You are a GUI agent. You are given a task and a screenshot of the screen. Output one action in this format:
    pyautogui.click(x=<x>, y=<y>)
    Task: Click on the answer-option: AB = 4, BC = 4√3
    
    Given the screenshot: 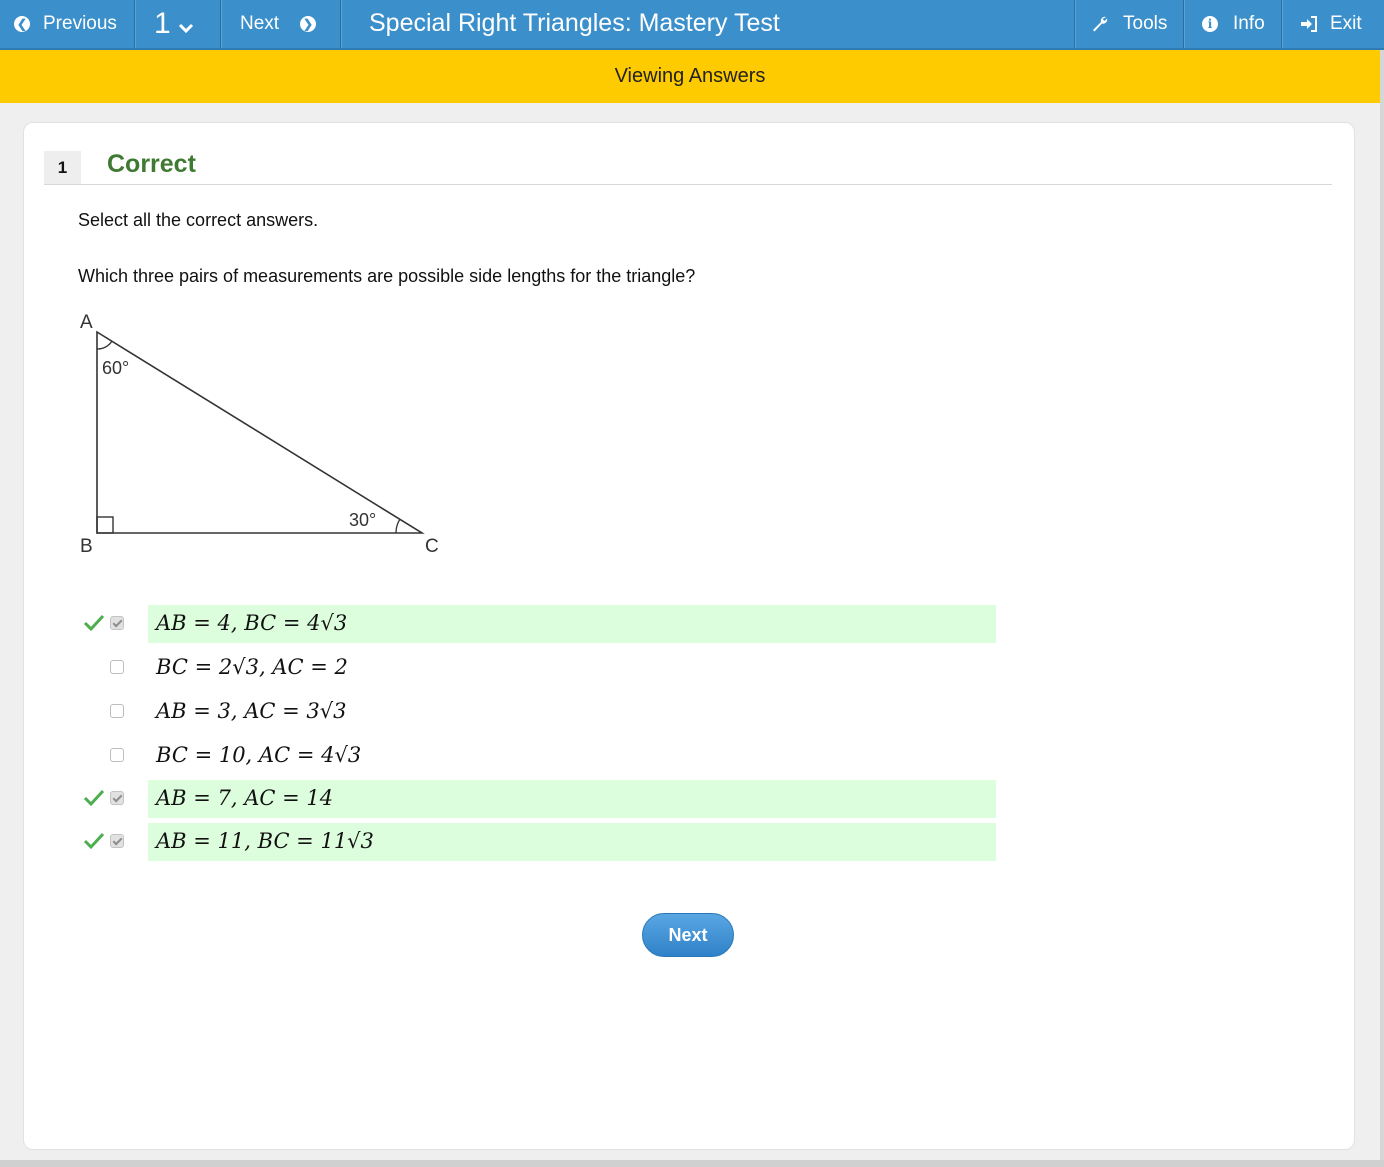 What is the action you would take?
    pyautogui.click(x=500, y=624)
    